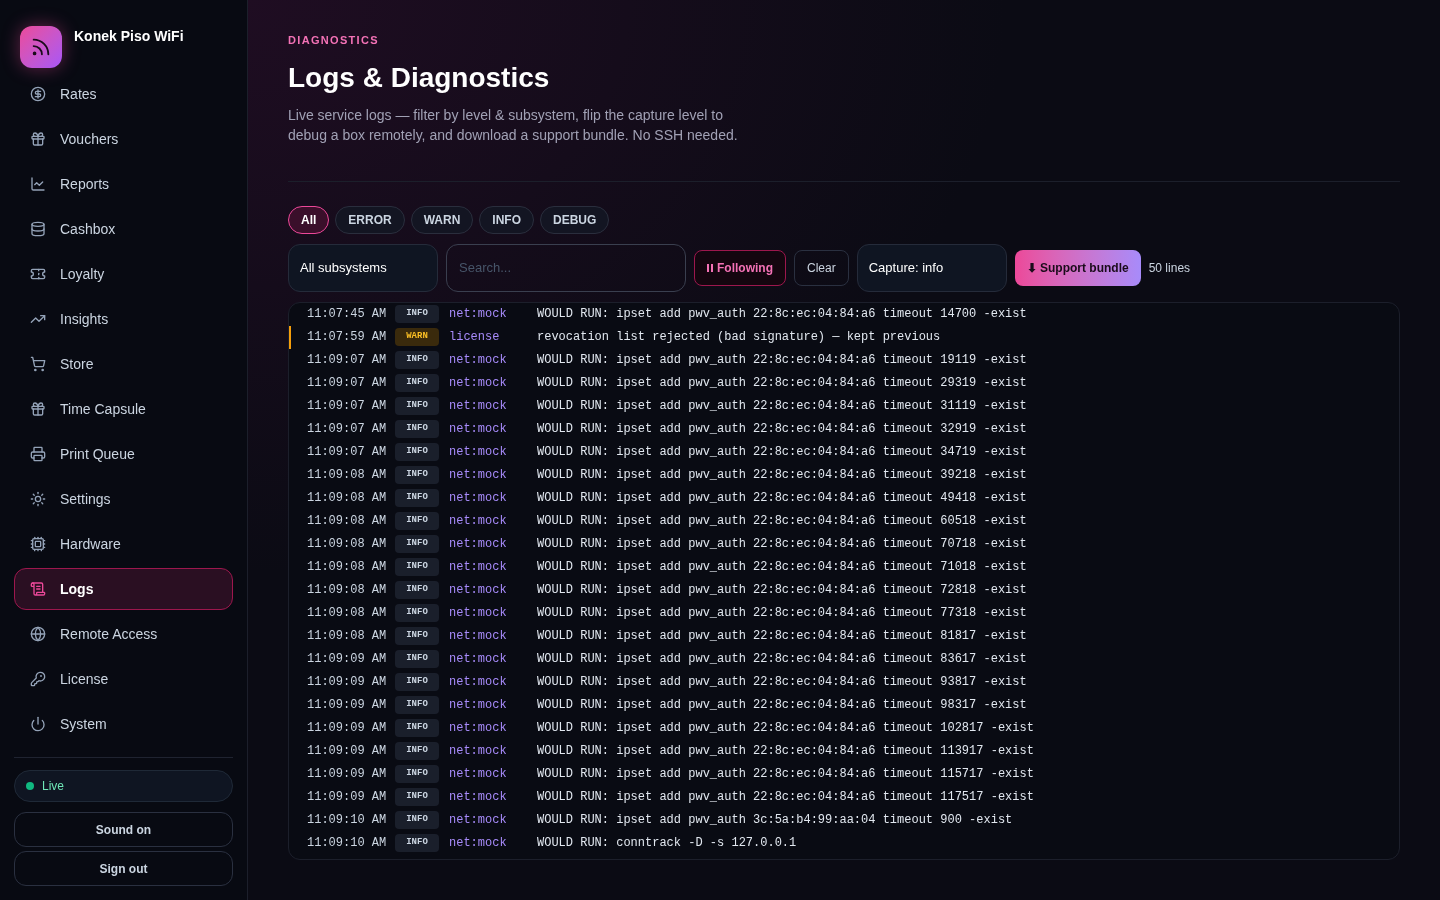 Image resolution: width=1440 pixels, height=900 pixels. Describe the element at coordinates (739, 337) in the screenshot. I see `log-message: revocation list rejected (bad signature) — kept previous` at that location.